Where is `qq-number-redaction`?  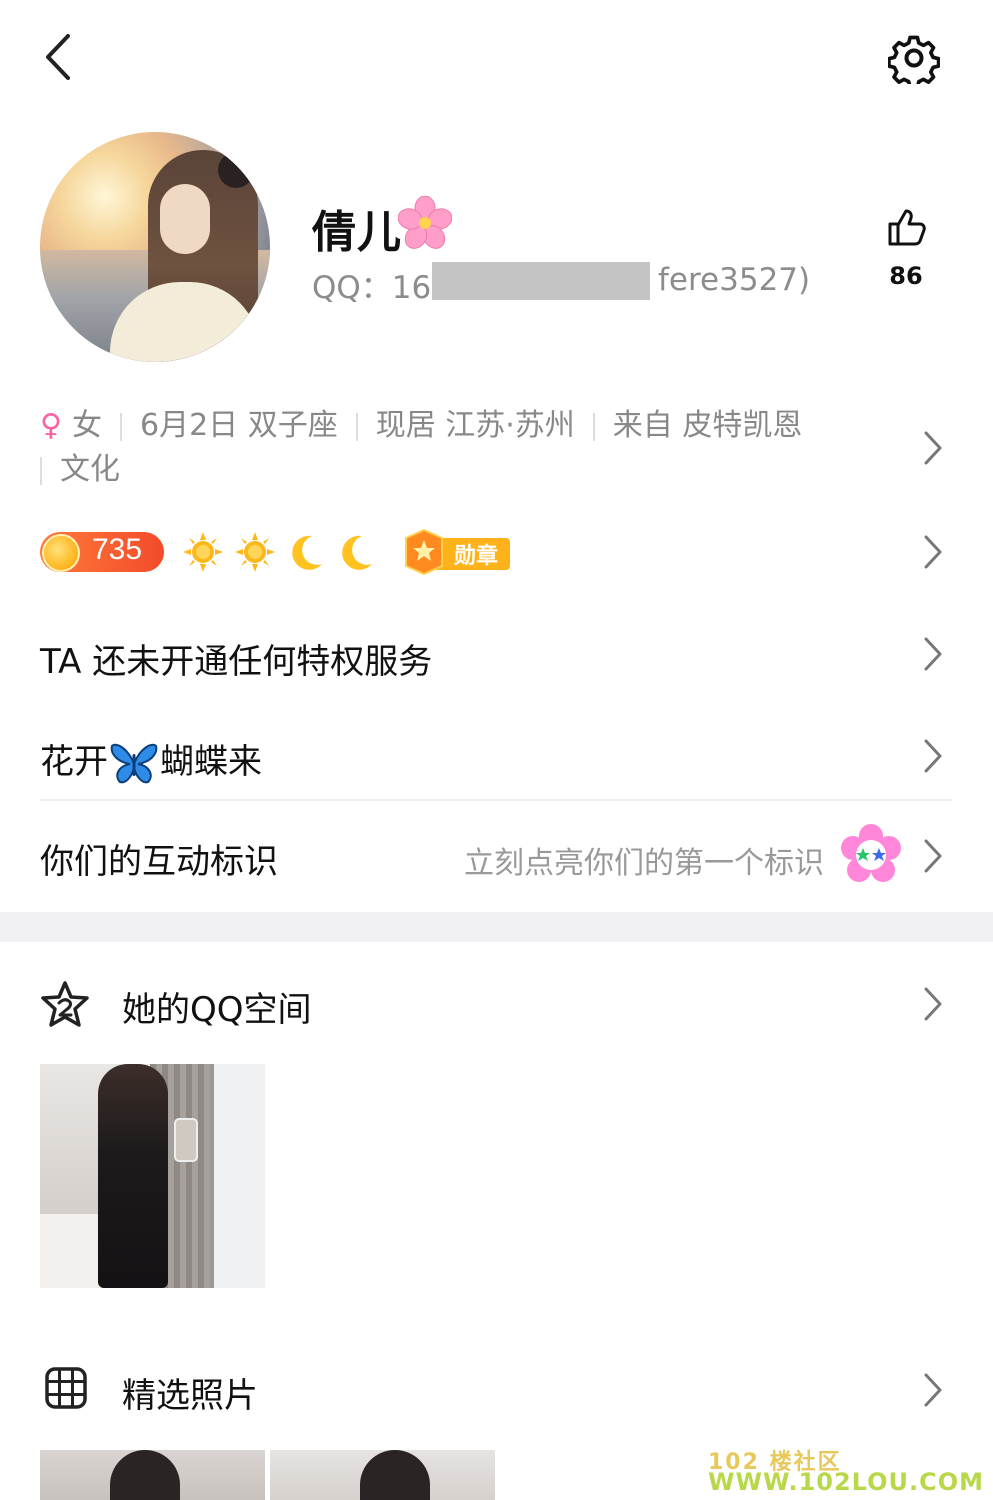
qq-number-redaction is located at coordinates (541, 281).